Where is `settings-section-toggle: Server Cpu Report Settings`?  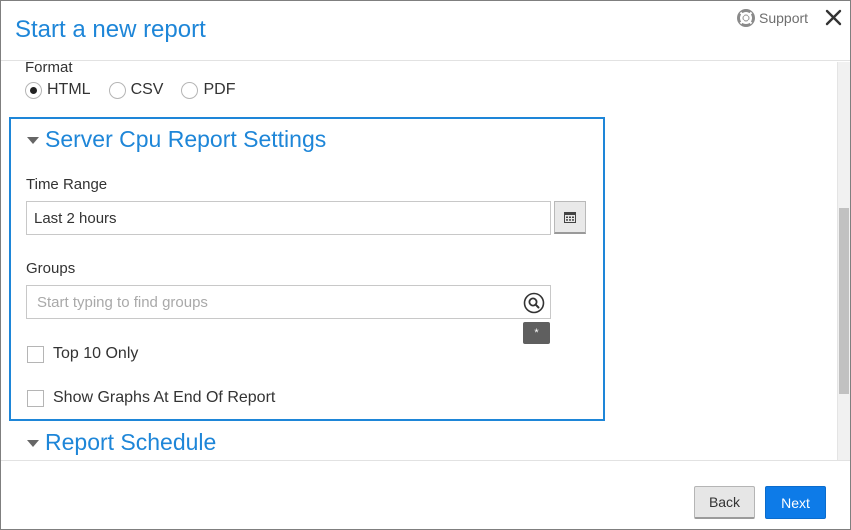 settings-section-toggle: Server Cpu Report Settings is located at coordinates (176, 139).